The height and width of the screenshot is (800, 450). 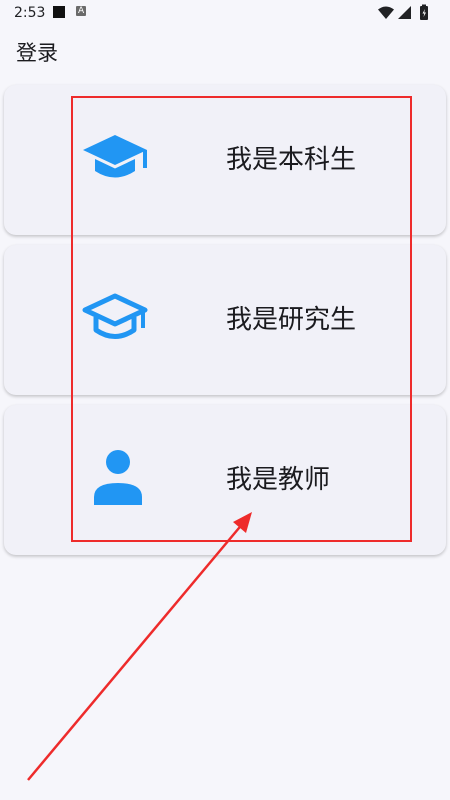 What do you see at coordinates (118, 477) in the screenshot?
I see `person-icon` at bounding box center [118, 477].